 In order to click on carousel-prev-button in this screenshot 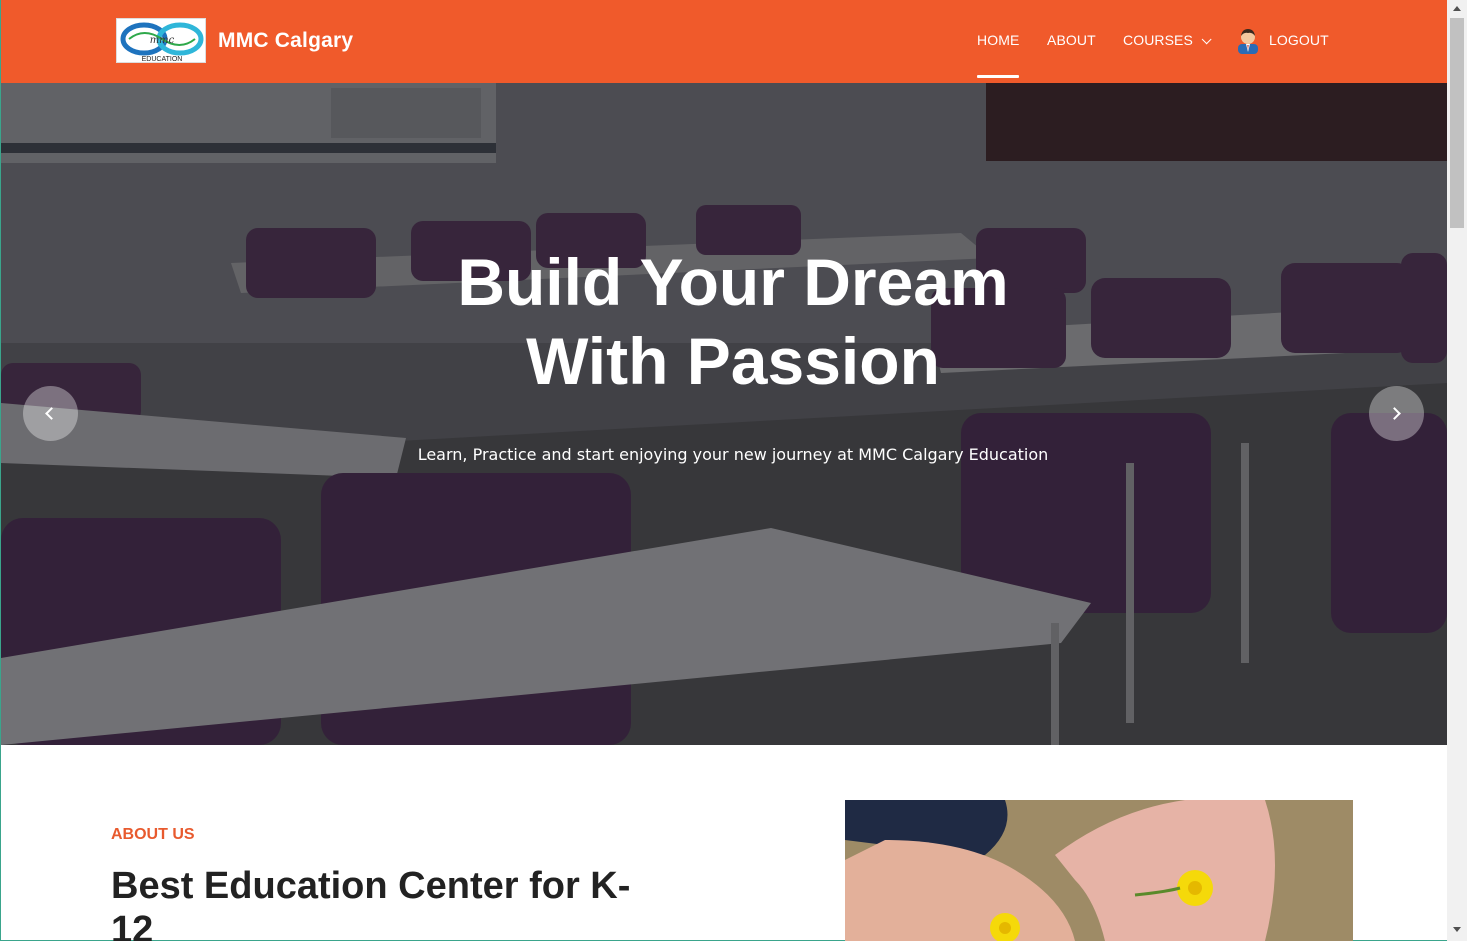, I will do `click(50, 413)`.